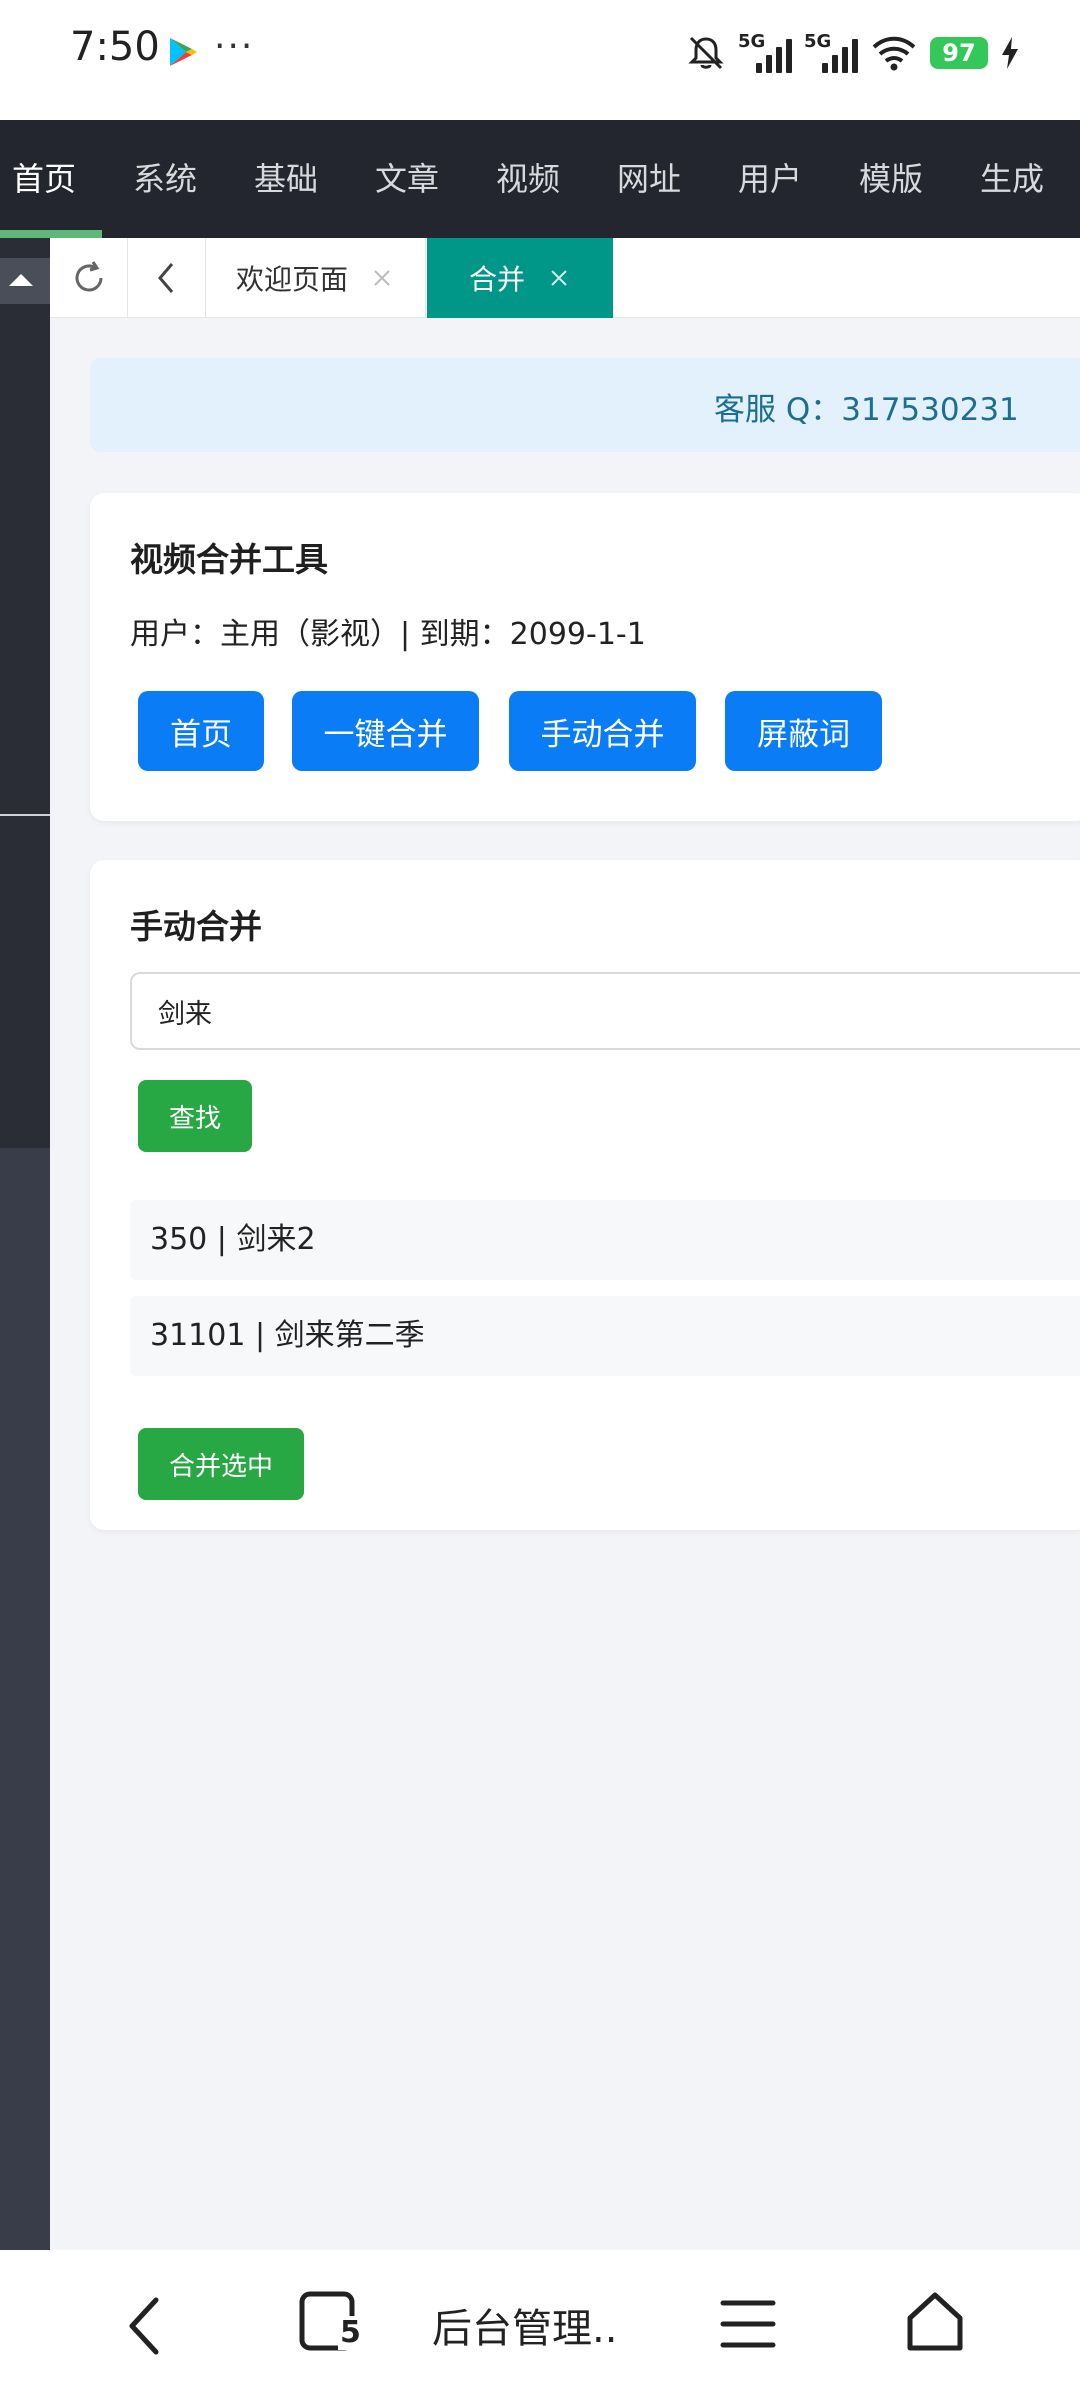 This screenshot has height=2401, width=1080. Describe the element at coordinates (935, 2322) in the screenshot. I see `home-icon` at that location.